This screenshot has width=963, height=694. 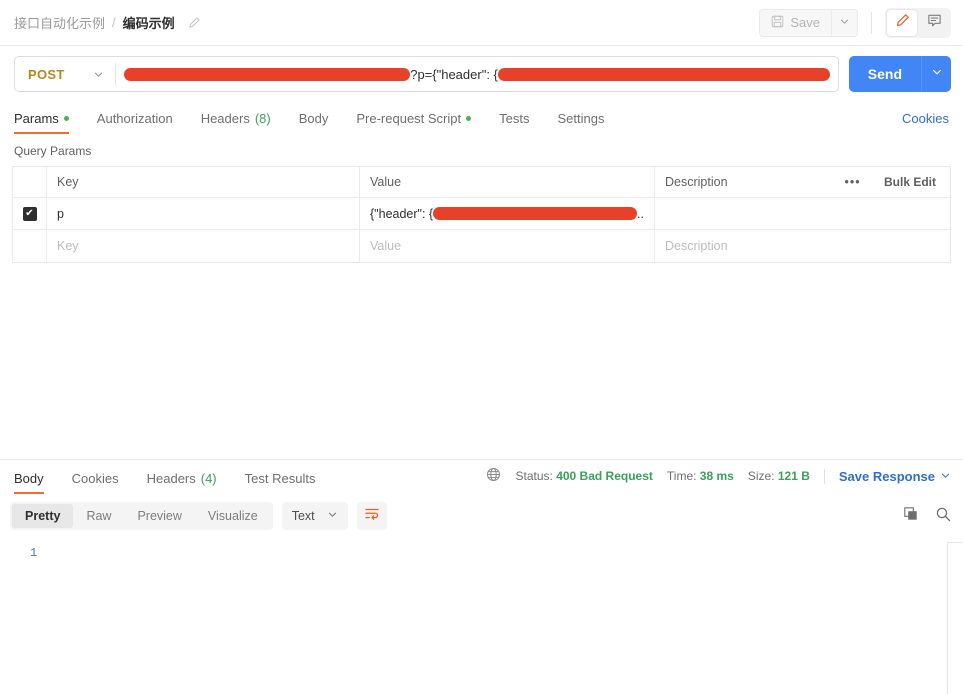 What do you see at coordinates (134, 118) in the screenshot?
I see `tab-authorization-label: Authorization` at bounding box center [134, 118].